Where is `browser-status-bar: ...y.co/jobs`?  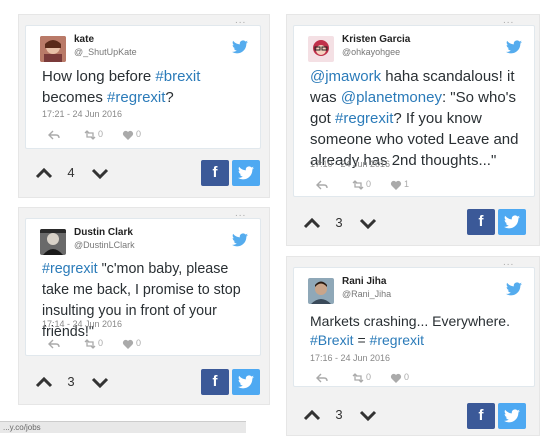 browser-status-bar: ...y.co/jobs is located at coordinates (123, 427).